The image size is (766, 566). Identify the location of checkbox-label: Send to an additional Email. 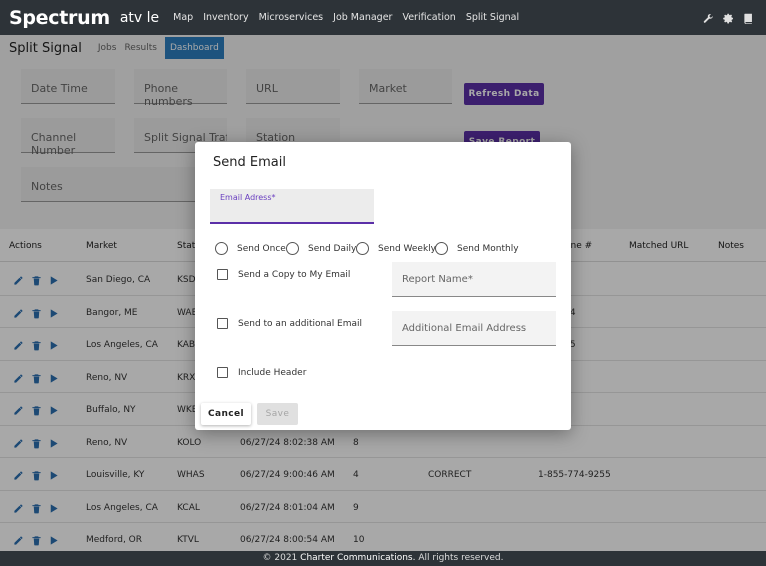
(300, 323).